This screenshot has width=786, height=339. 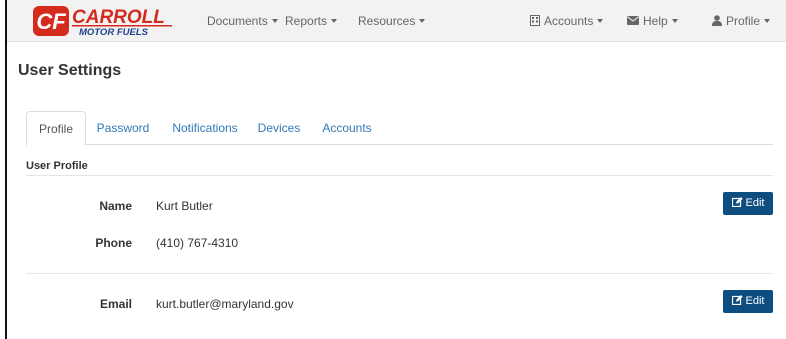 I want to click on tab-accounts: Accounts, so click(x=347, y=128).